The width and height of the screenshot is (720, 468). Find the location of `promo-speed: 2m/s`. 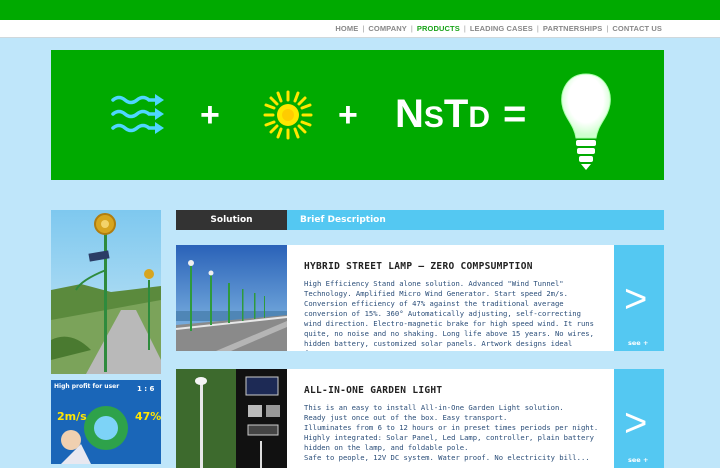

promo-speed: 2m/s is located at coordinates (72, 416).